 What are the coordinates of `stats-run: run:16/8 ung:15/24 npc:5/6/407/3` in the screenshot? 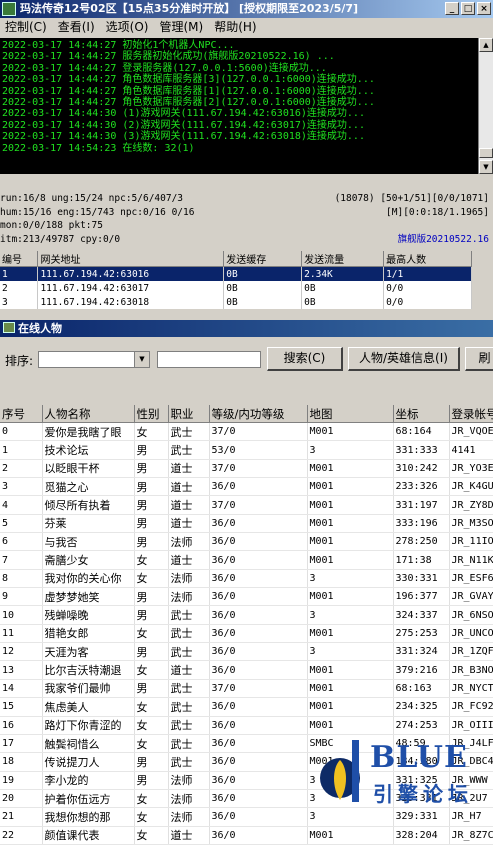 It's located at (92, 198).